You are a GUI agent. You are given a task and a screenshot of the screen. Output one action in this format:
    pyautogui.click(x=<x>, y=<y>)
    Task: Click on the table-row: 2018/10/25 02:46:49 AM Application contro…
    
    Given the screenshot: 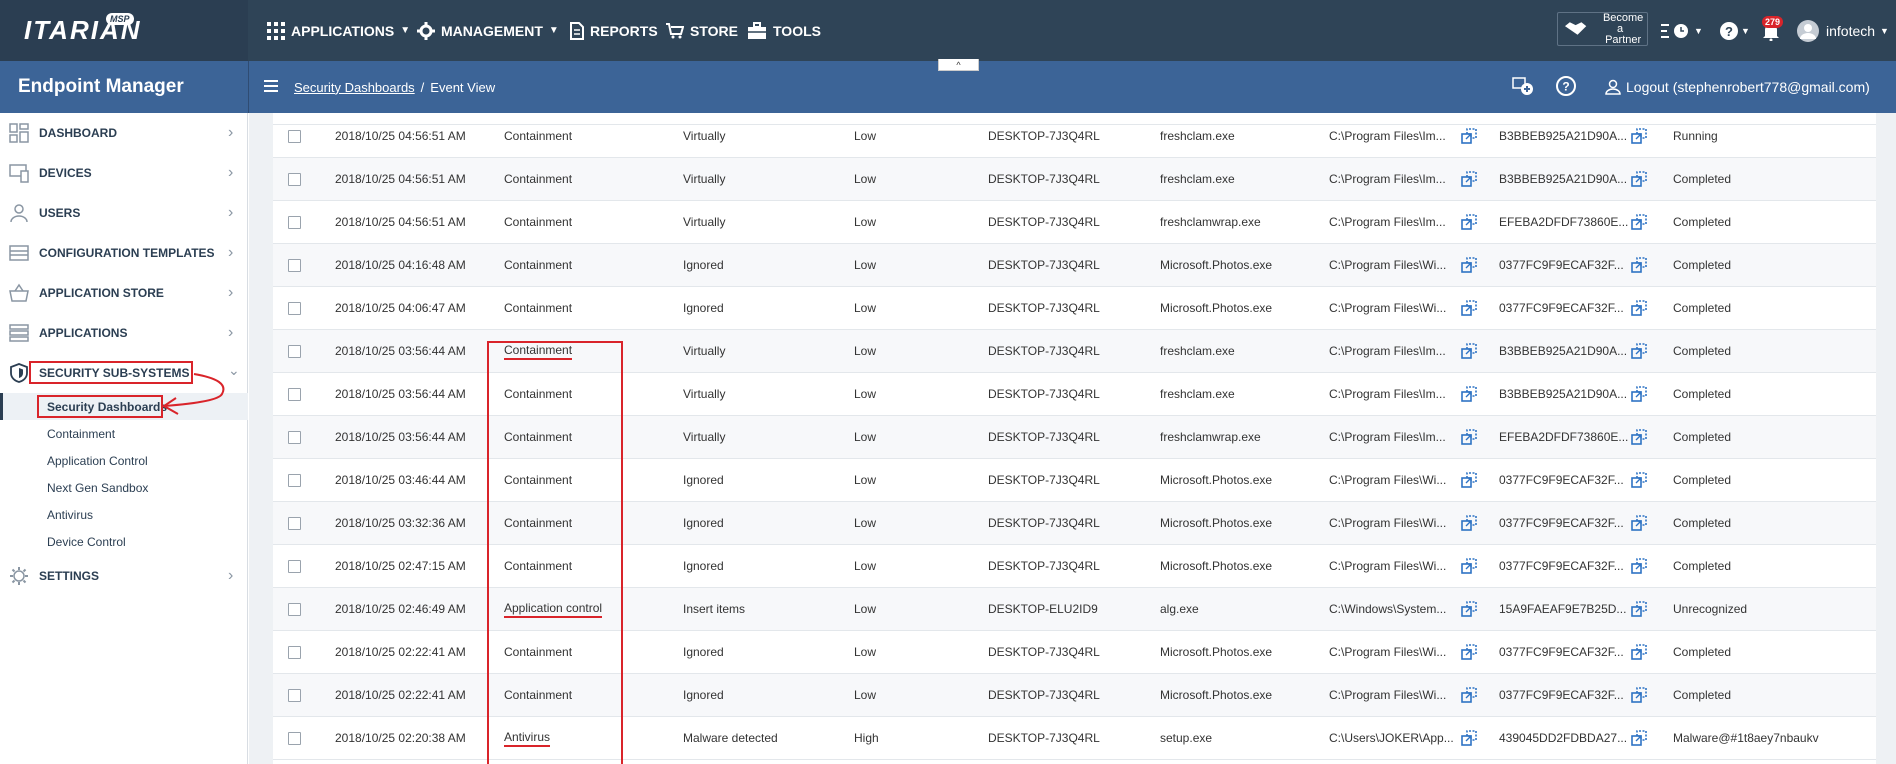 What is the action you would take?
    pyautogui.click(x=1074, y=609)
    